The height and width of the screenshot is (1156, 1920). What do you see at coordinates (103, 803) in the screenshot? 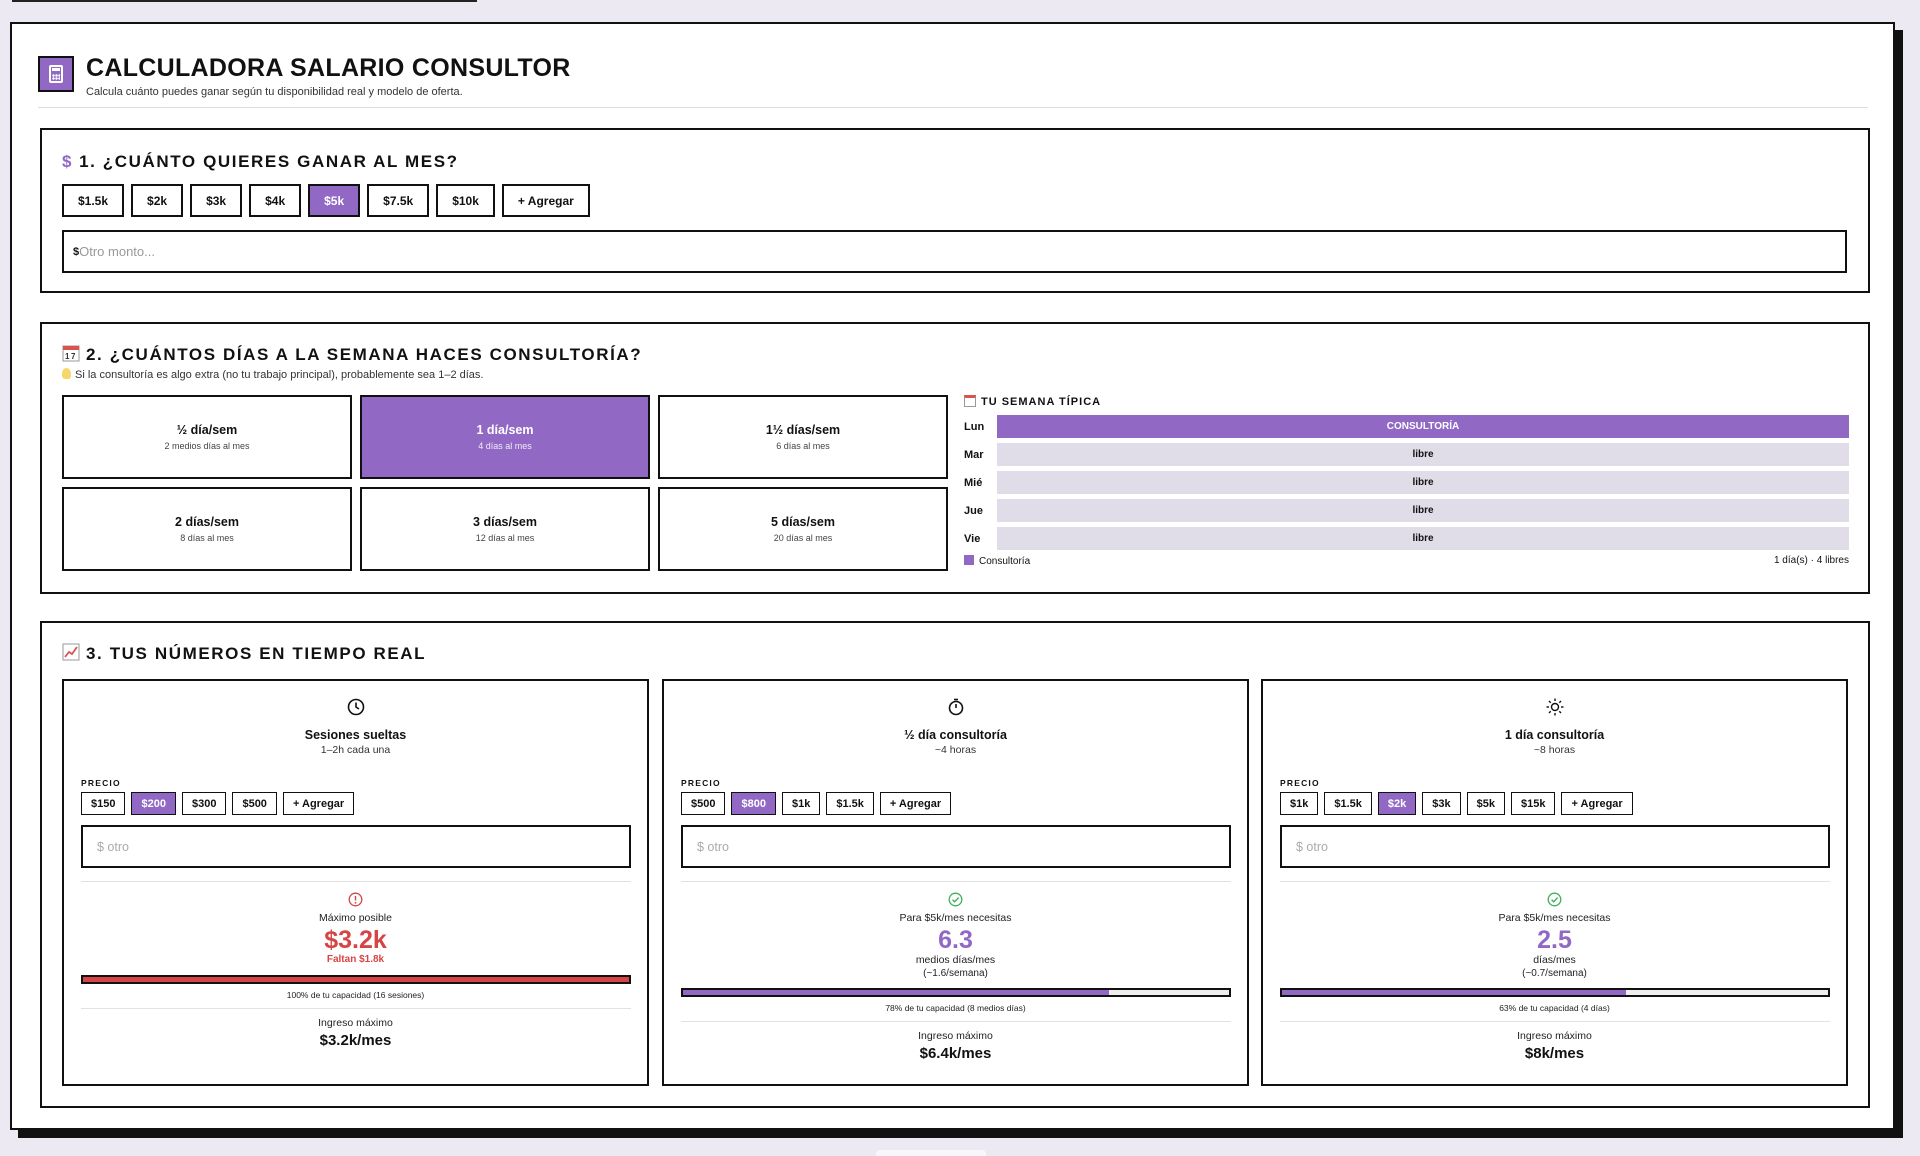
I see `price-chip: $150` at bounding box center [103, 803].